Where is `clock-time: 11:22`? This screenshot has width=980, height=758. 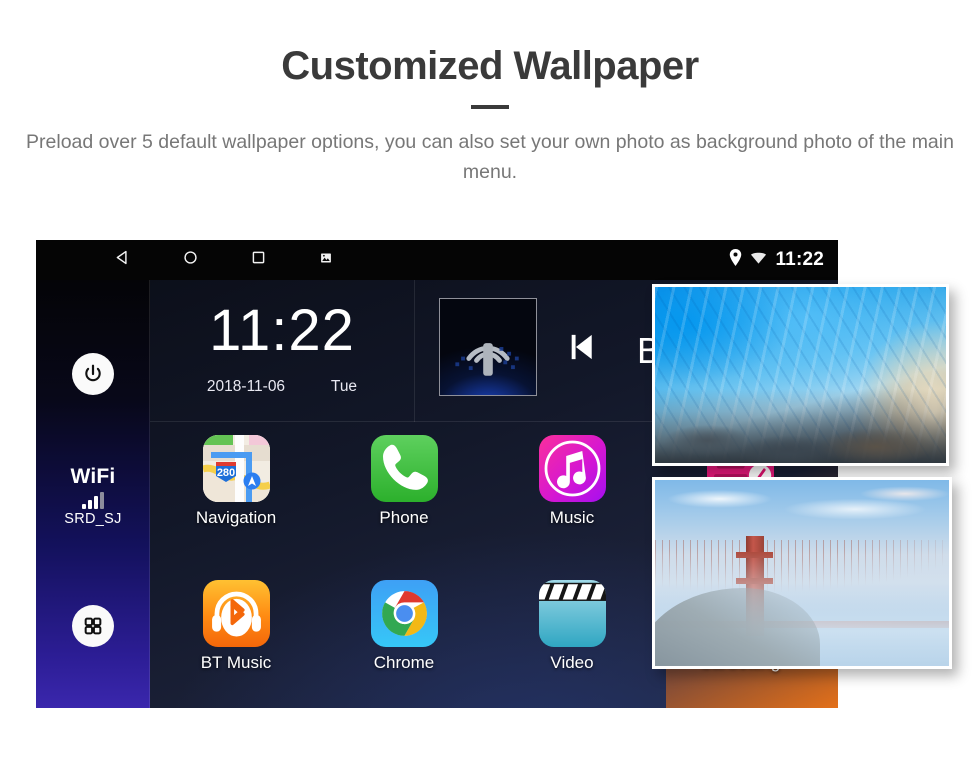
clock-time: 11:22 is located at coordinates (282, 330).